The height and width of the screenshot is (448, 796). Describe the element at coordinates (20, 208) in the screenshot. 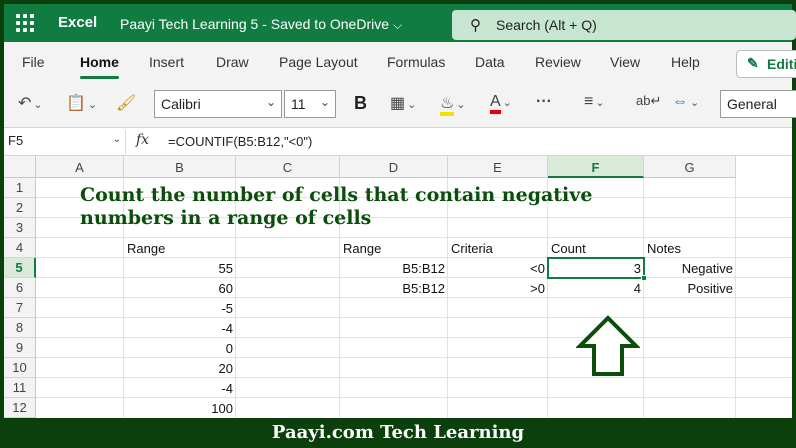

I see `row-header-2: 2` at that location.